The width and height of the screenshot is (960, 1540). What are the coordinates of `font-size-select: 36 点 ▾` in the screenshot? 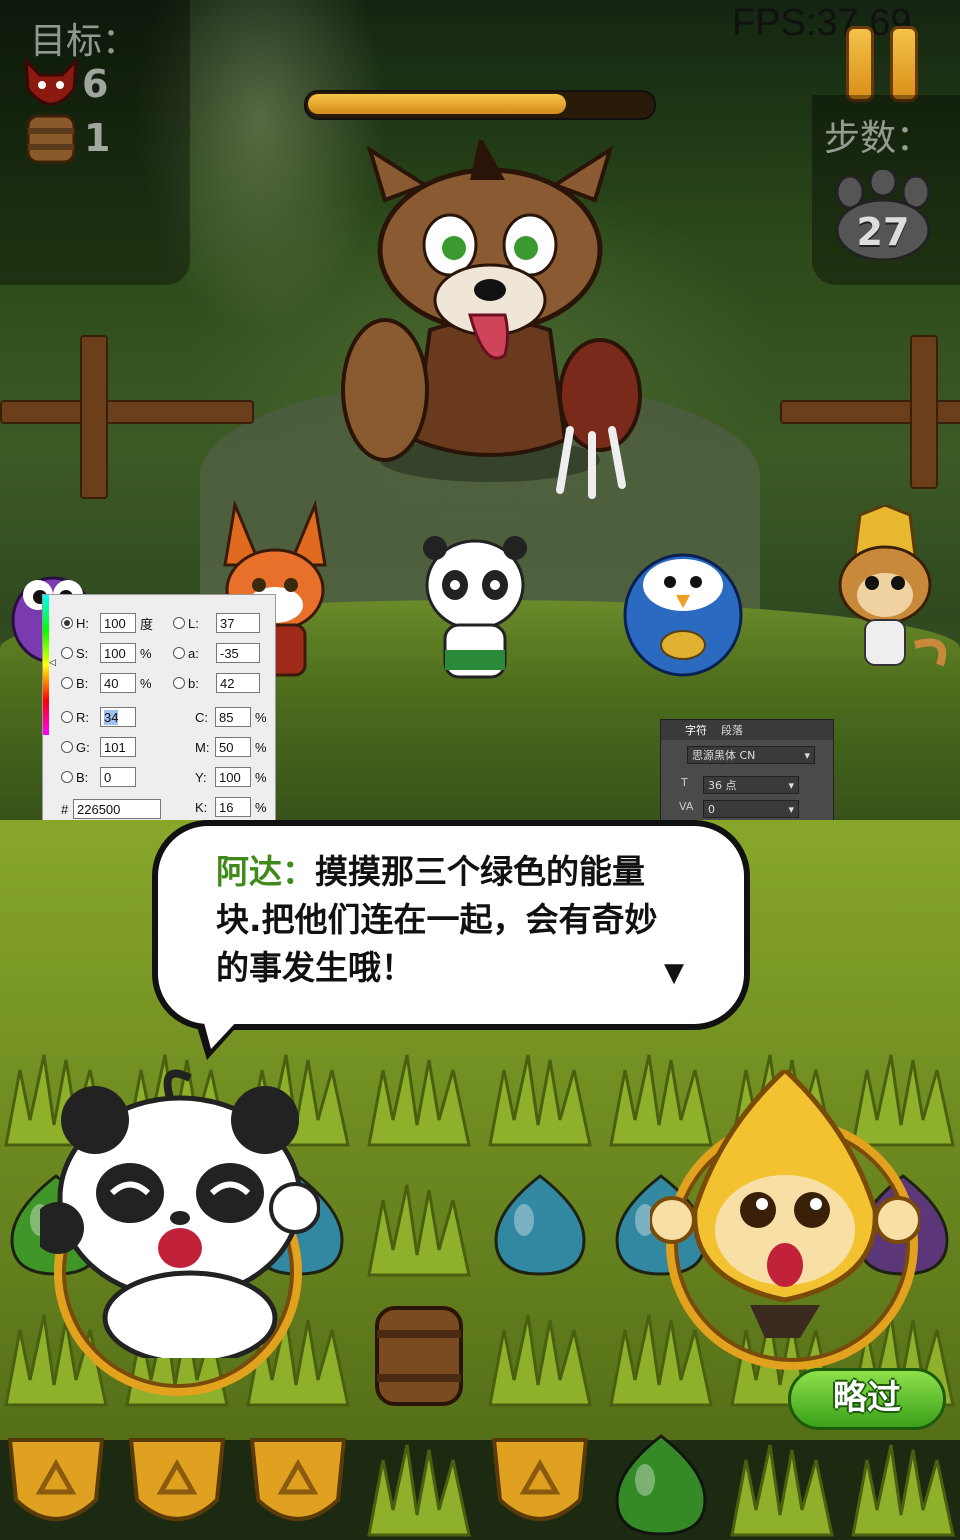 It's located at (751, 785).